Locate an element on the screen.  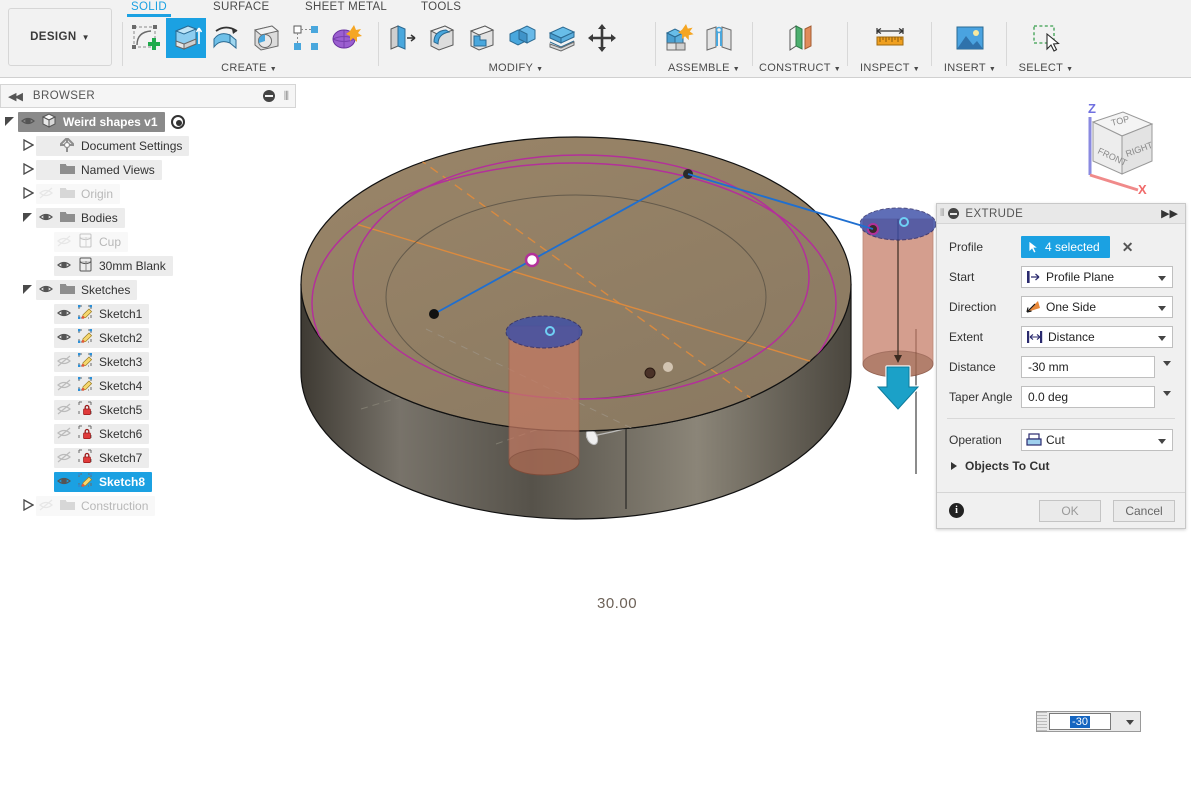
panel-inspect-label: INSPECT ▼ is located at coordinates (890, 68).